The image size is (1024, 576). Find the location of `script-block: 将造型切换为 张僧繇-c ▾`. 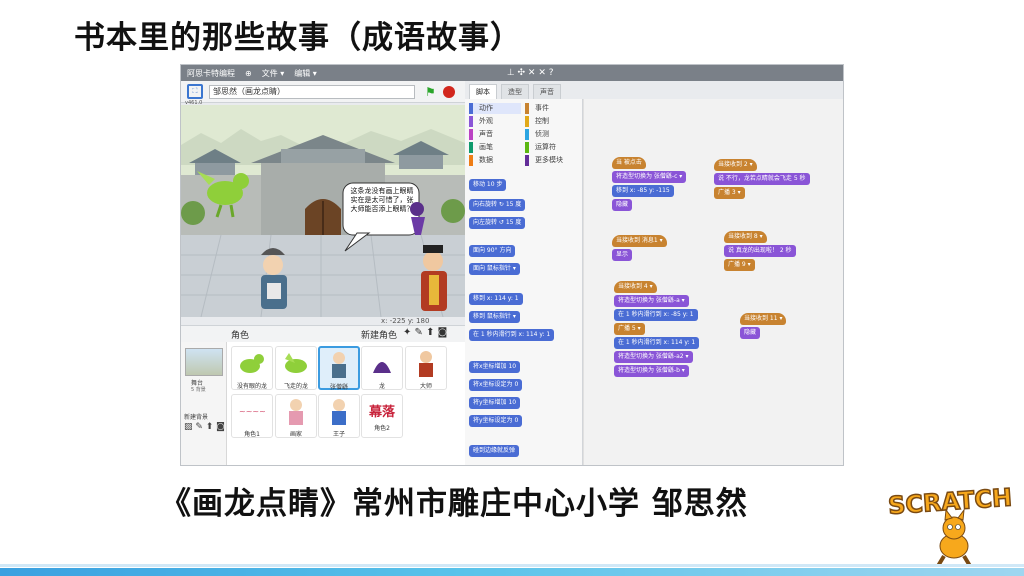

script-block: 将造型切换为 张僧繇-c ▾ is located at coordinates (649, 177).